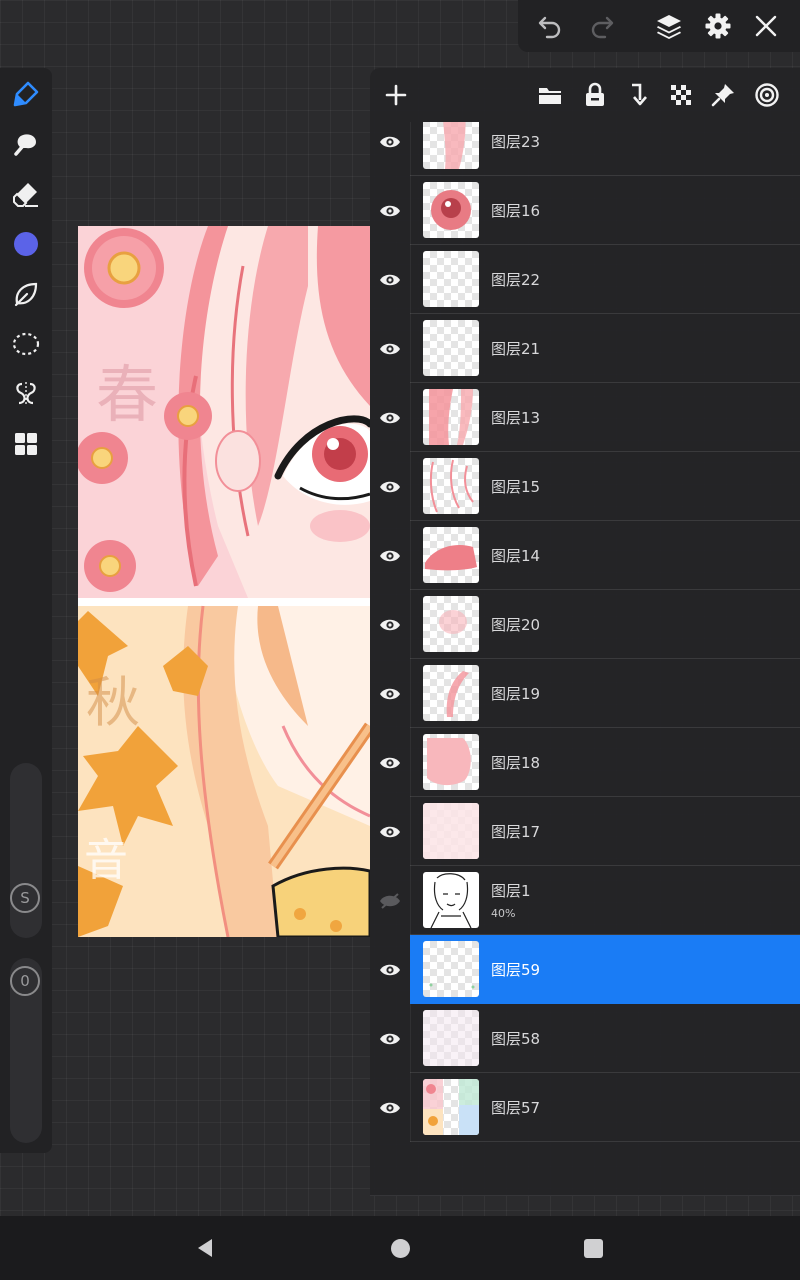 This screenshot has width=800, height=1280. I want to click on merge-down-icon, so click(638, 95).